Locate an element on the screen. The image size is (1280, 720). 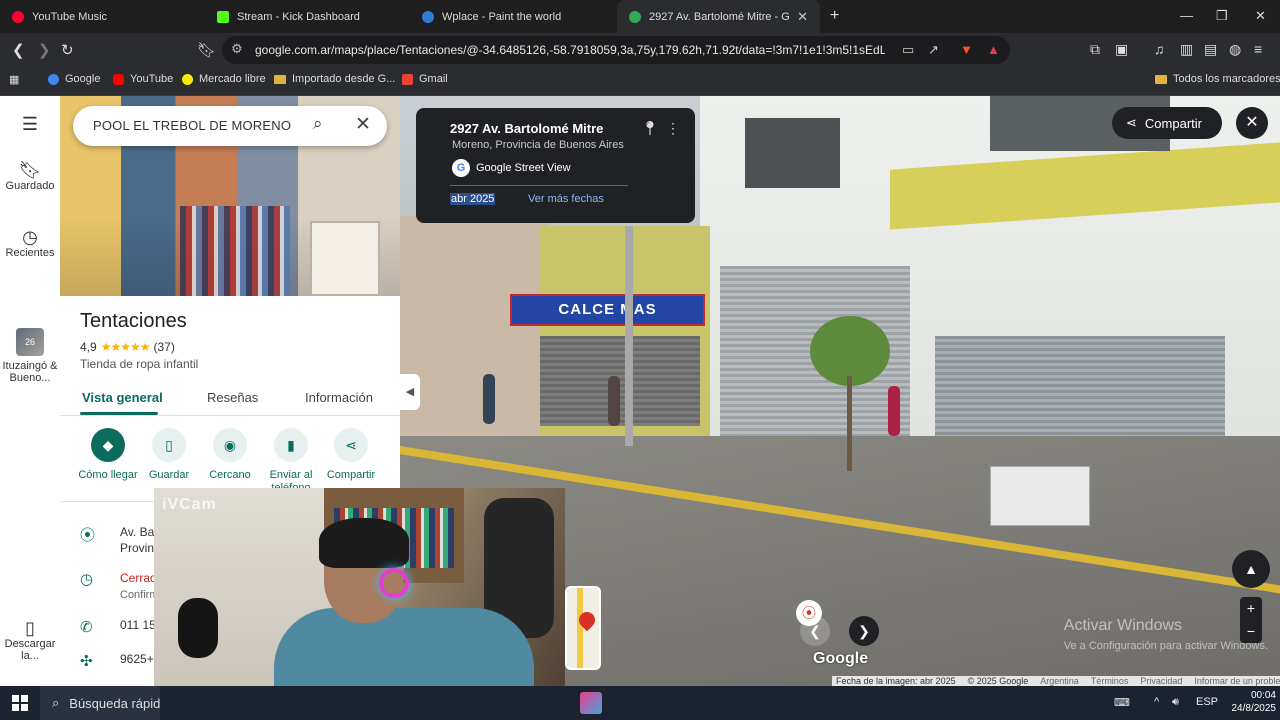
close-window-icon: ✕ is located at coordinates (1260, 16).